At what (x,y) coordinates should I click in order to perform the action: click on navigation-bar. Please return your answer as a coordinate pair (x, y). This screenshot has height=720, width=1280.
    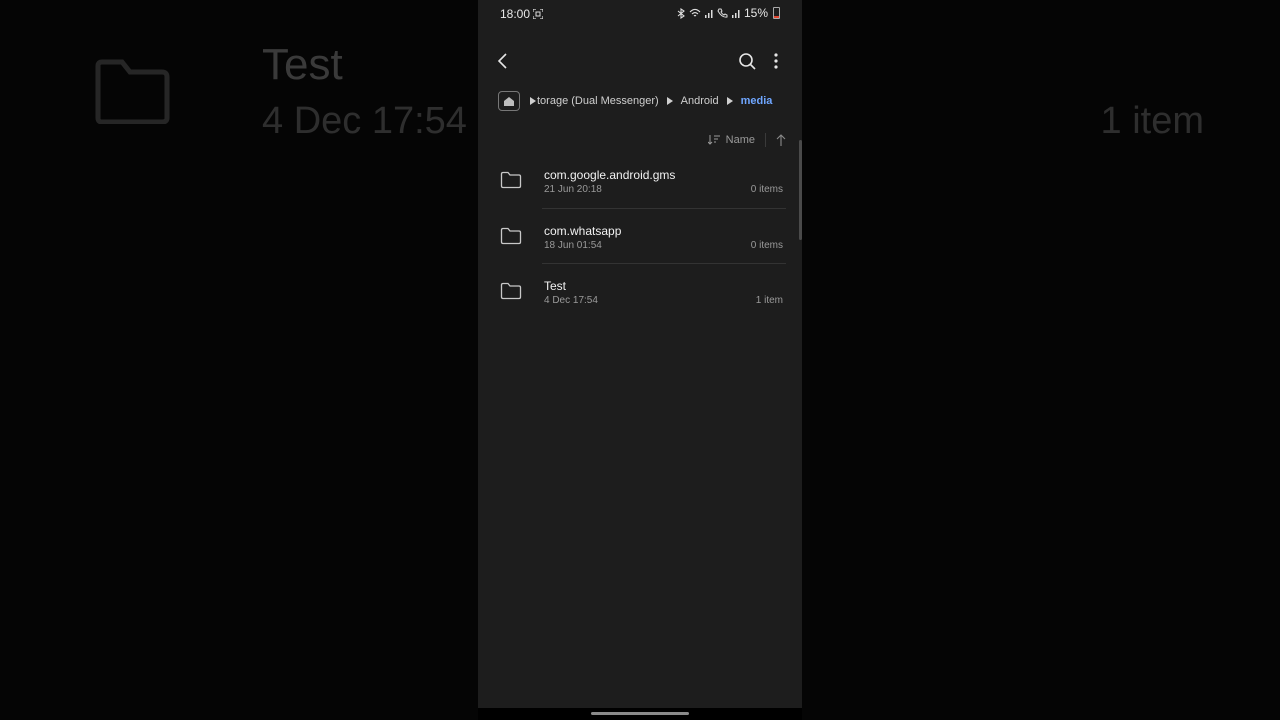
    Looking at the image, I should click on (640, 714).